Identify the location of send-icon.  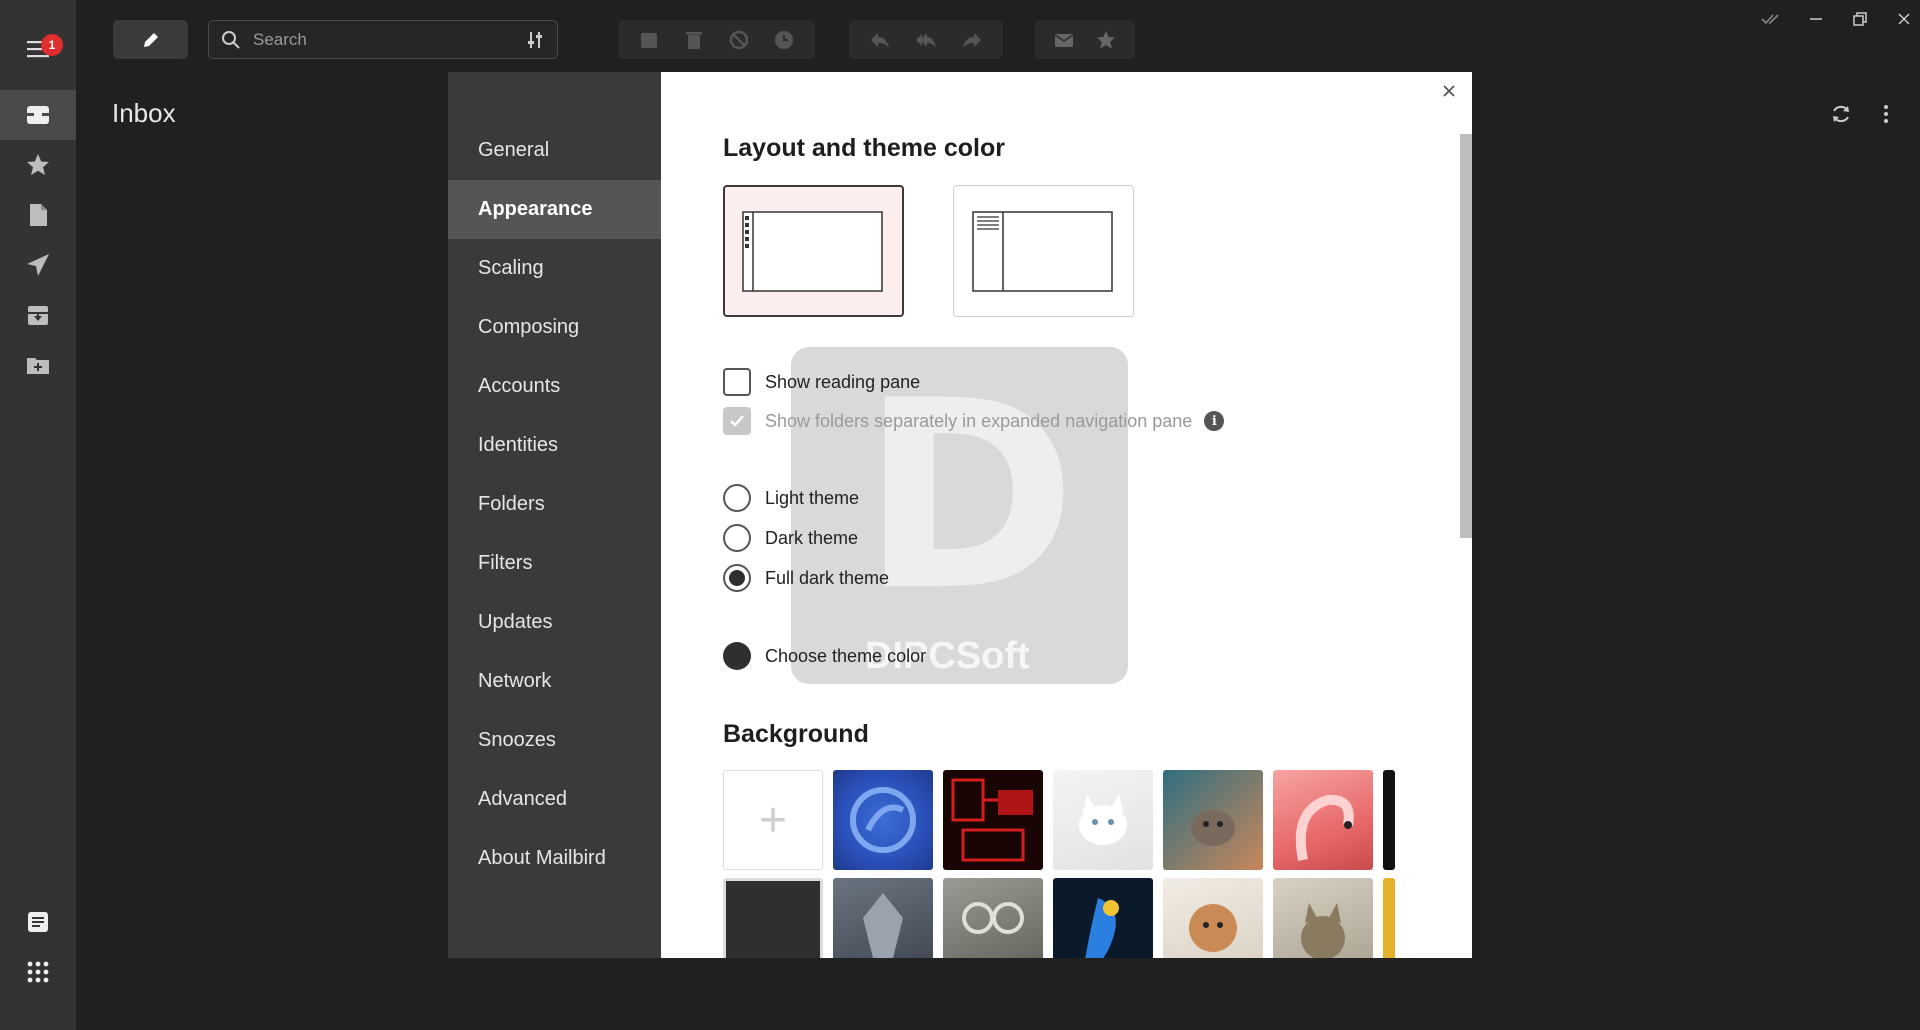
(38, 265).